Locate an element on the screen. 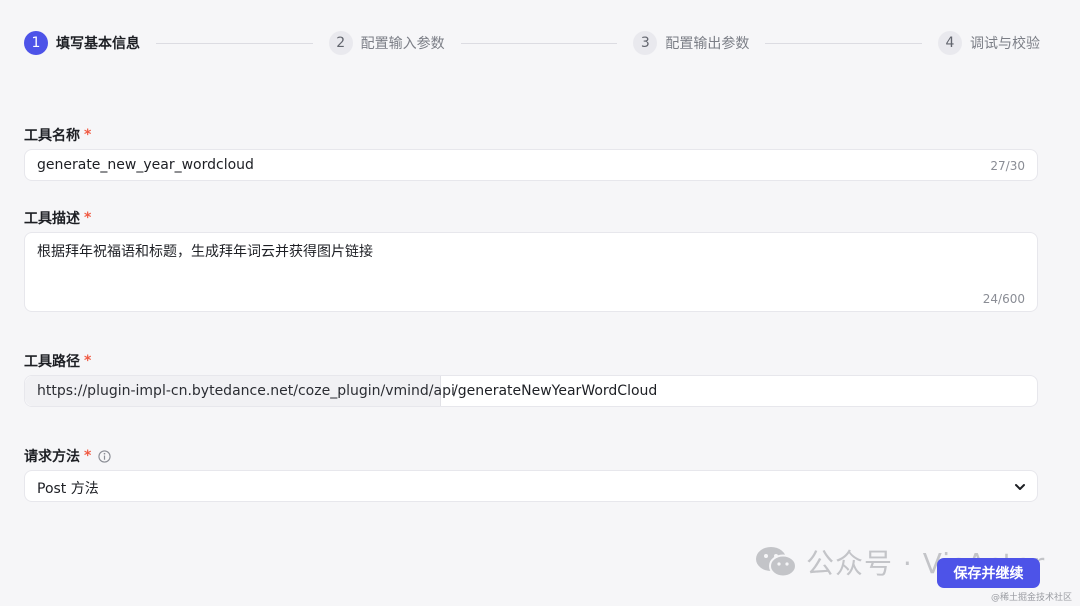 The height and width of the screenshot is (606, 1080). step-number: 4 is located at coordinates (950, 43).